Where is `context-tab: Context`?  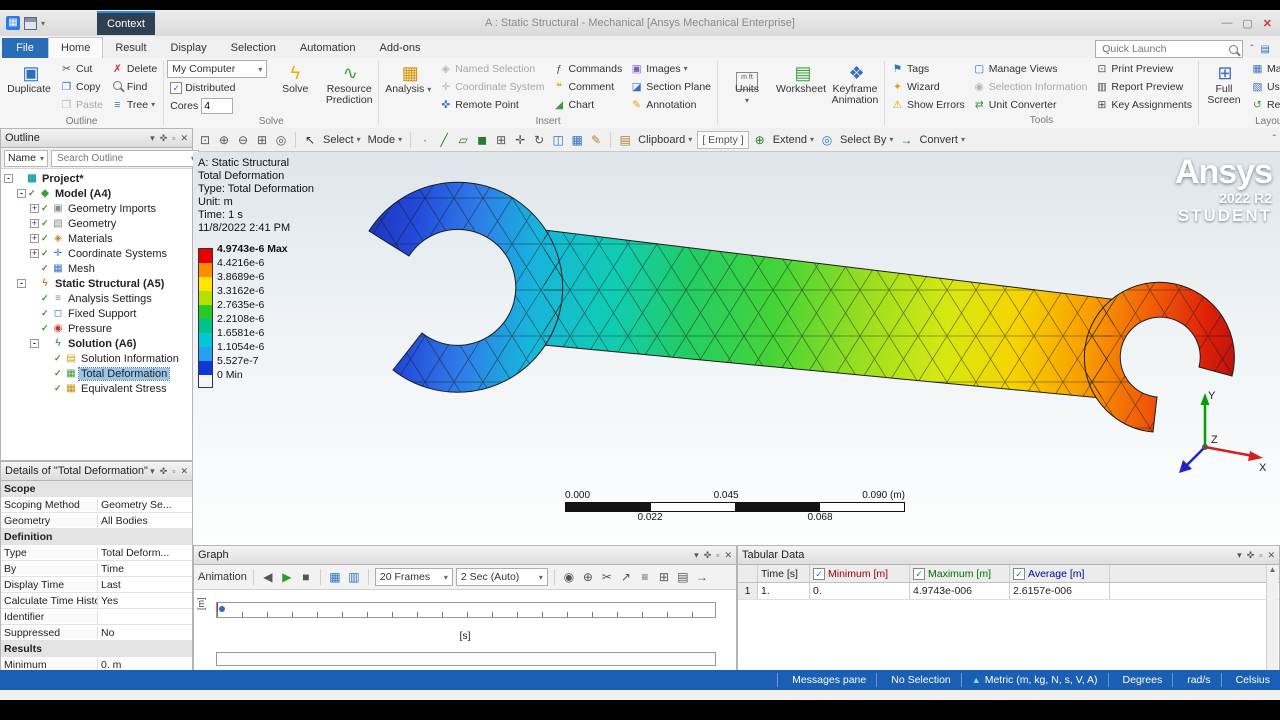 context-tab: Context is located at coordinates (126, 23).